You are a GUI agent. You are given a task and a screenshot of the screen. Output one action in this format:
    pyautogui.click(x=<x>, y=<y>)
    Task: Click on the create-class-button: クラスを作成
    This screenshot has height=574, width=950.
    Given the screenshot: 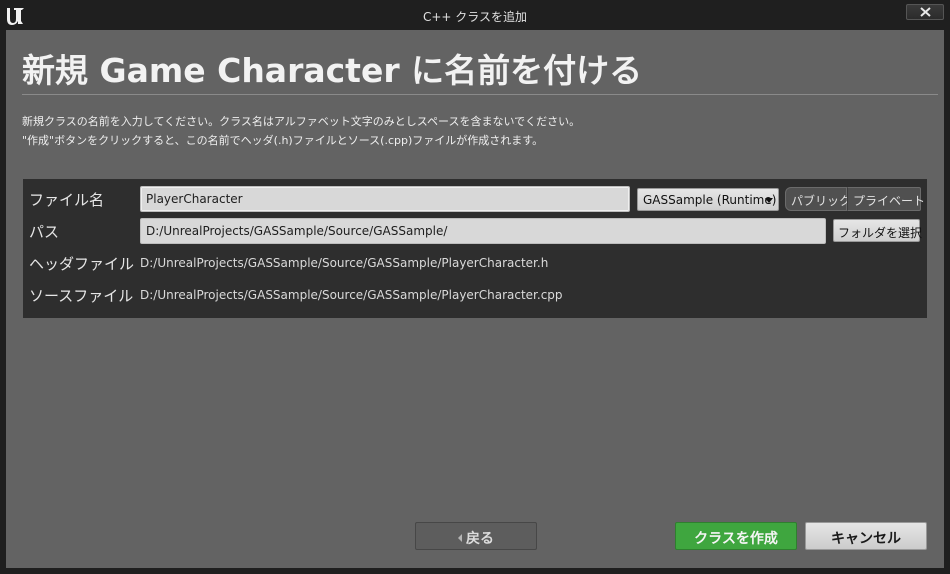 What is the action you would take?
    pyautogui.click(x=736, y=536)
    